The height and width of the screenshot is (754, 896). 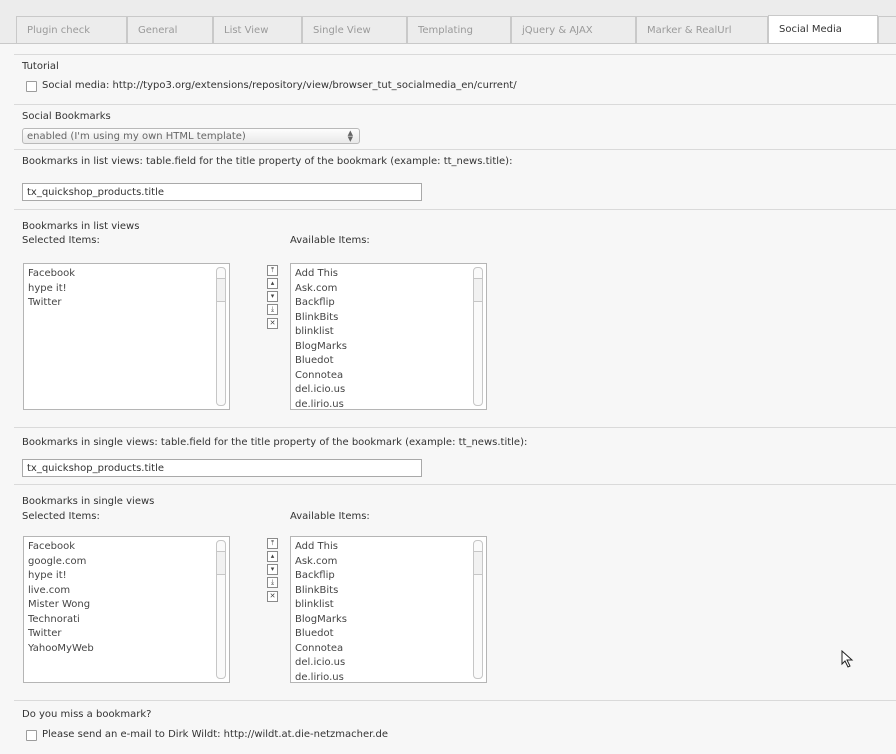 I want to click on tutorial-heading: Tutorial, so click(x=40, y=66).